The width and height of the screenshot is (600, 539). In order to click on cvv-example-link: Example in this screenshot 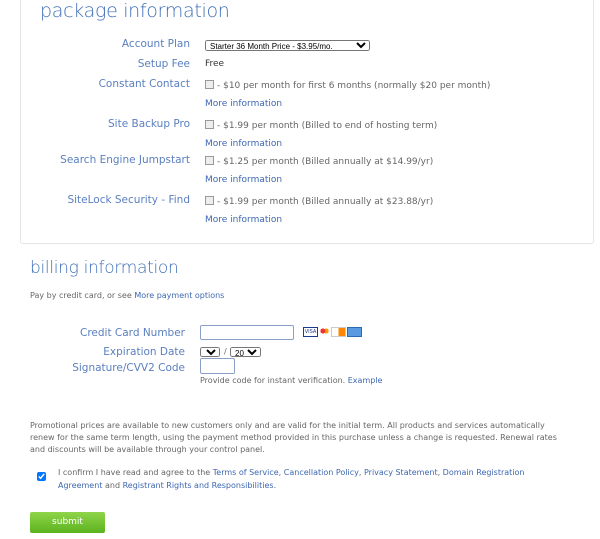, I will do `click(365, 380)`.